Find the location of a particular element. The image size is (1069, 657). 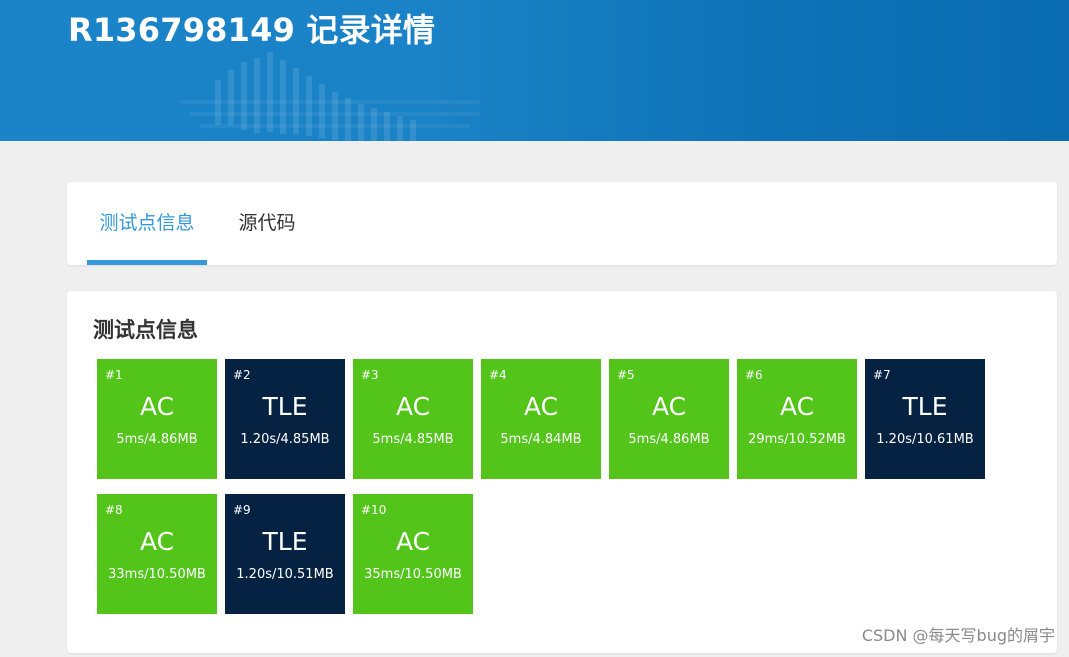

testcase-tile: #4 AC 5ms/4.84MB is located at coordinates (541, 419).